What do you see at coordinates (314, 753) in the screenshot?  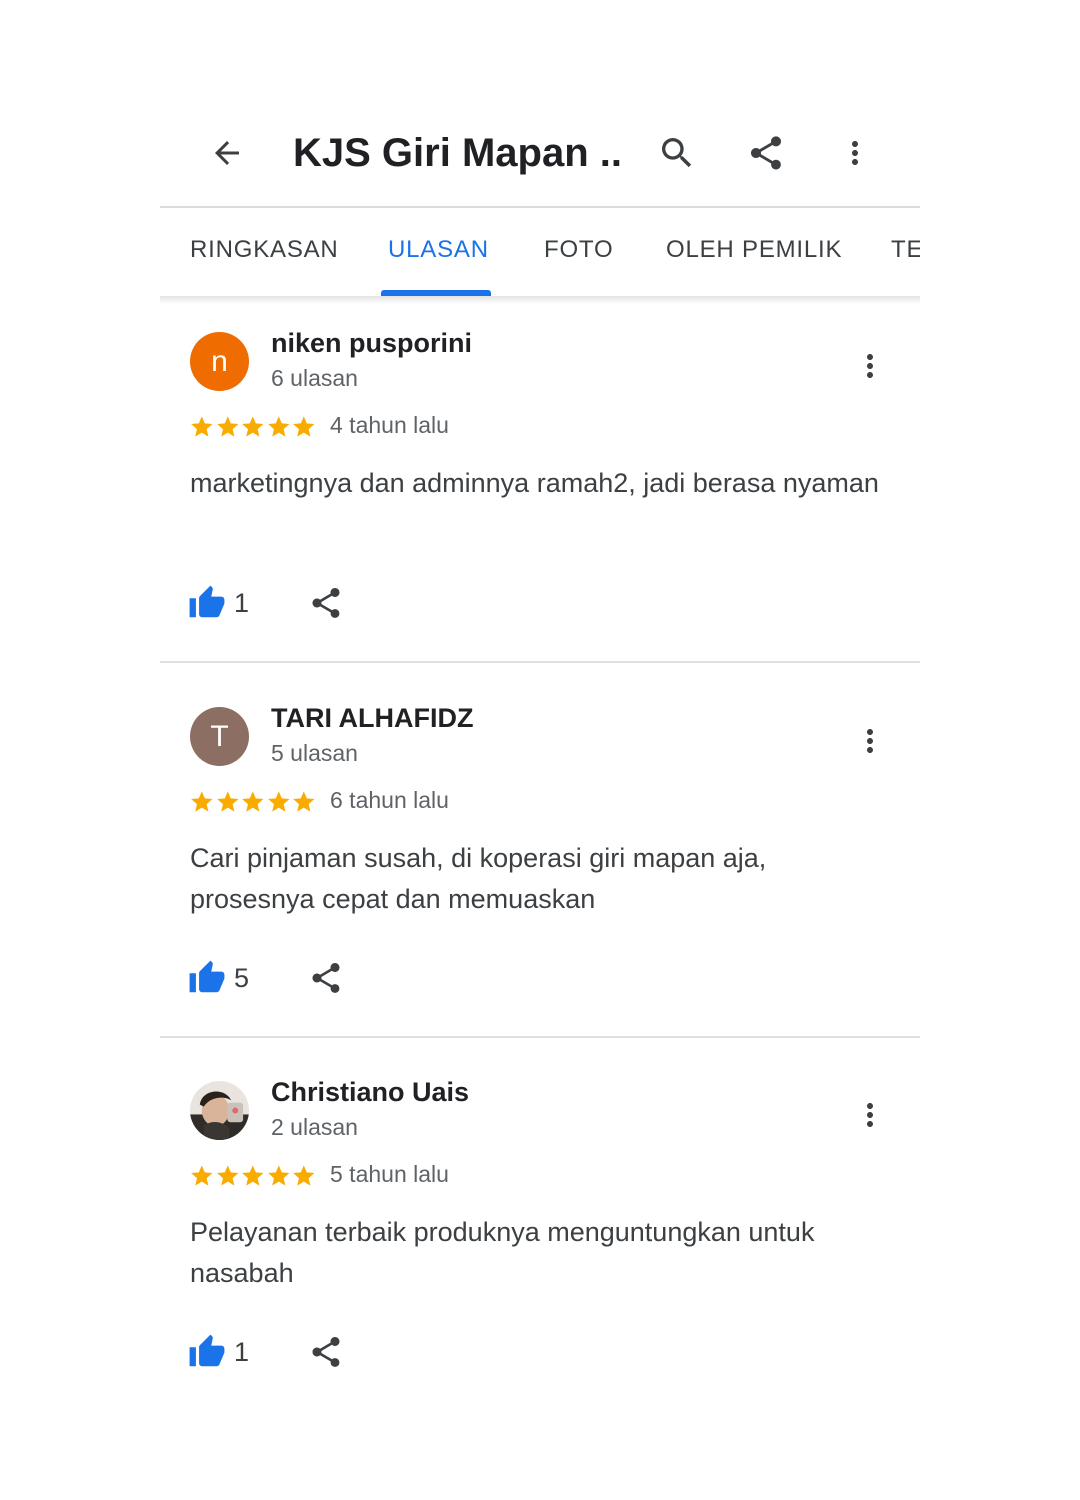 I see `review-count: 5 ulasan` at bounding box center [314, 753].